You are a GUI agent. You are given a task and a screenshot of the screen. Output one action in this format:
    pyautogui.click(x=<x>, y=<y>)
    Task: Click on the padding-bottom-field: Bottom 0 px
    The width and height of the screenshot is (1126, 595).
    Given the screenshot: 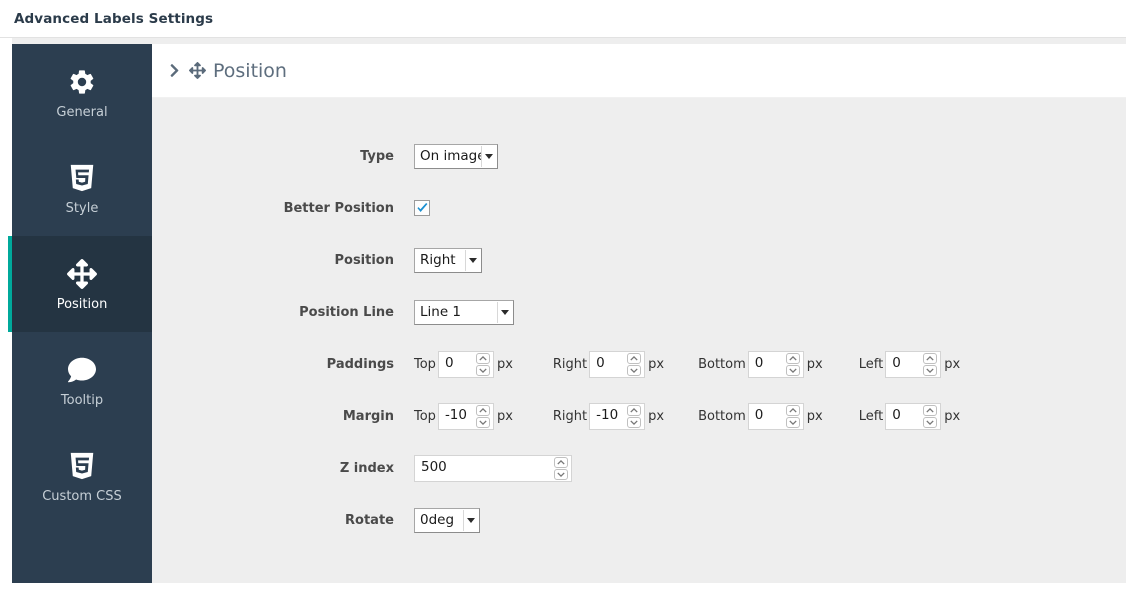 What is the action you would take?
    pyautogui.click(x=760, y=364)
    